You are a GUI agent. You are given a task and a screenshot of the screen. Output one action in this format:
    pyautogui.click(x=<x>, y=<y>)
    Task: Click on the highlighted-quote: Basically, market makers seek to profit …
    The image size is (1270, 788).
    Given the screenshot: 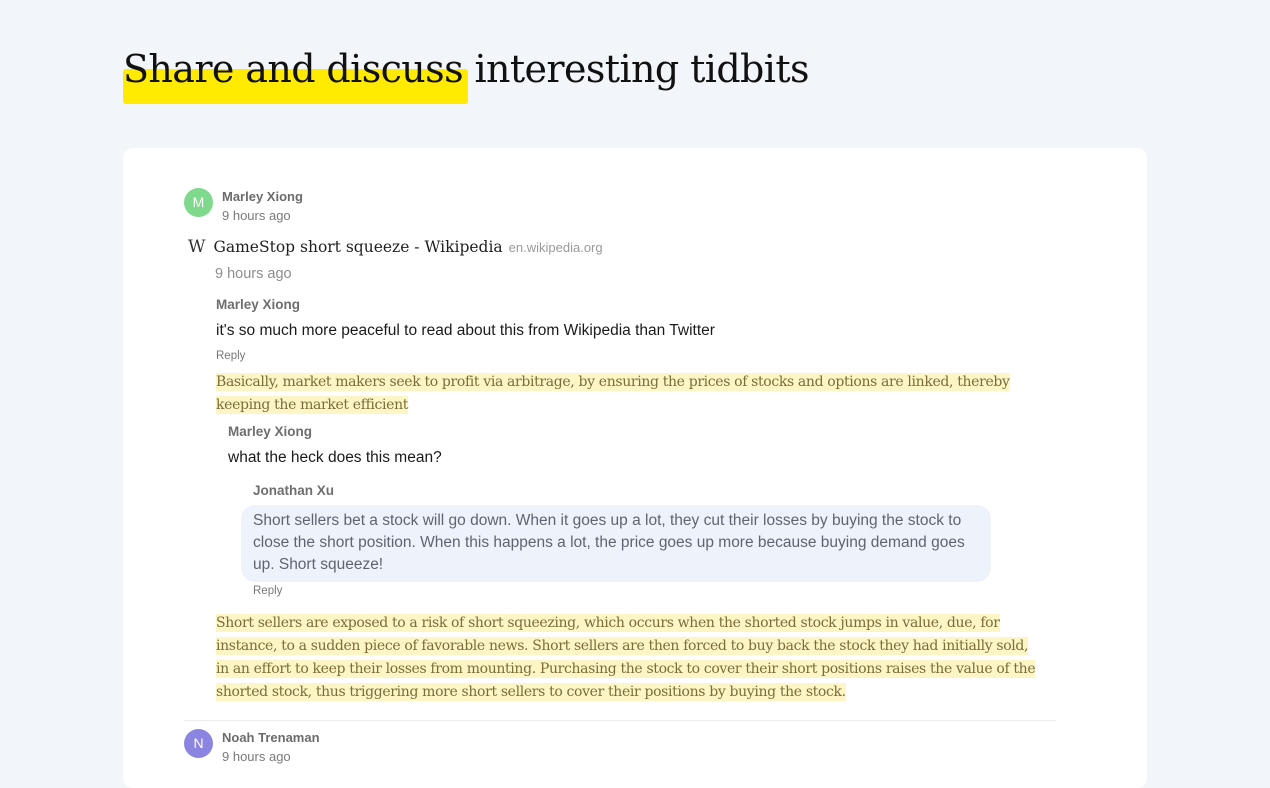 What is the action you would take?
    pyautogui.click(x=616, y=394)
    